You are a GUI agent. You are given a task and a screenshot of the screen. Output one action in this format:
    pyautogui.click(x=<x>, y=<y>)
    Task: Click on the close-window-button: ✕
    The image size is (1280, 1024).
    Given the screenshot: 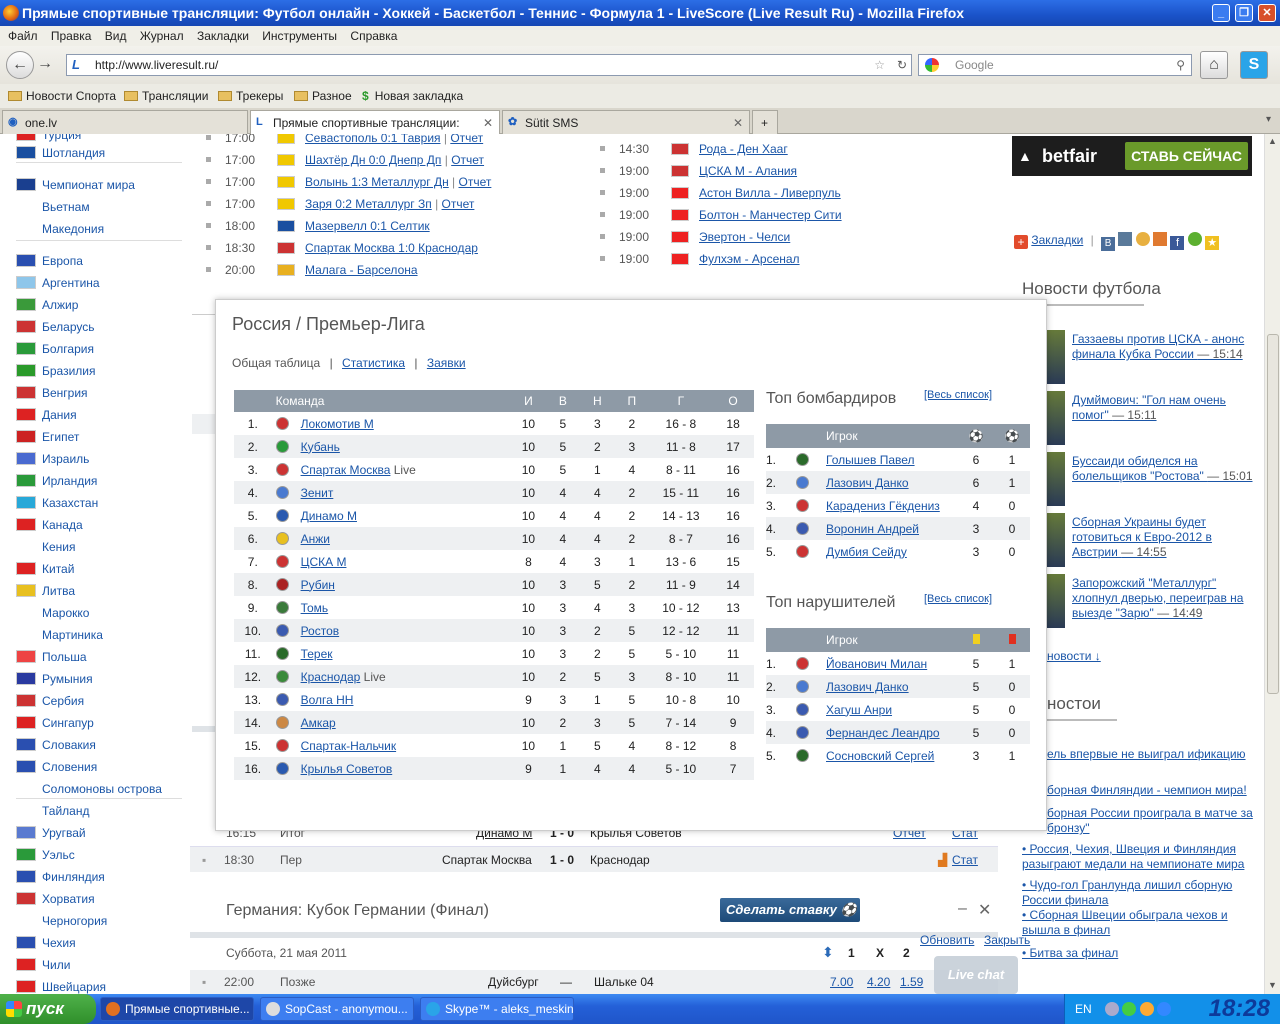 What is the action you would take?
    pyautogui.click(x=1267, y=13)
    